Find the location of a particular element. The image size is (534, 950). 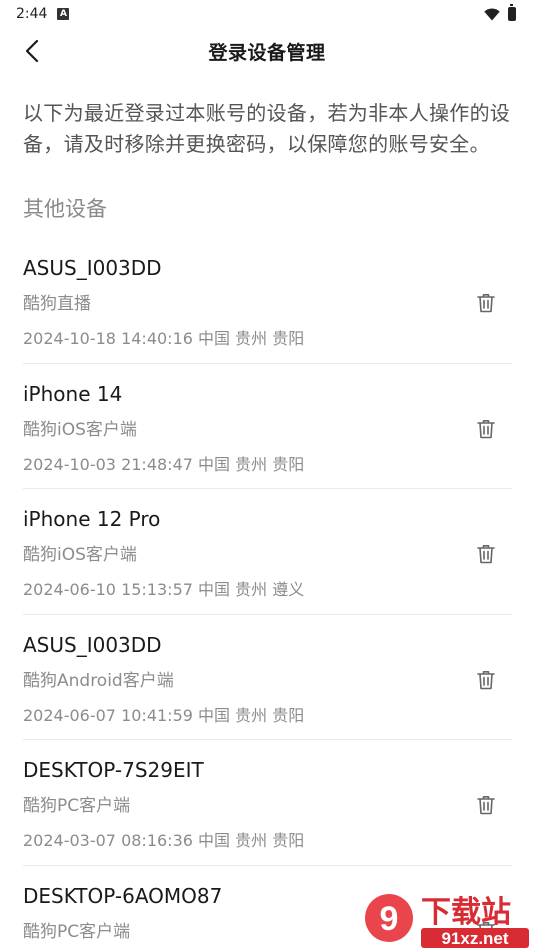

status-right is located at coordinates (500, 12).